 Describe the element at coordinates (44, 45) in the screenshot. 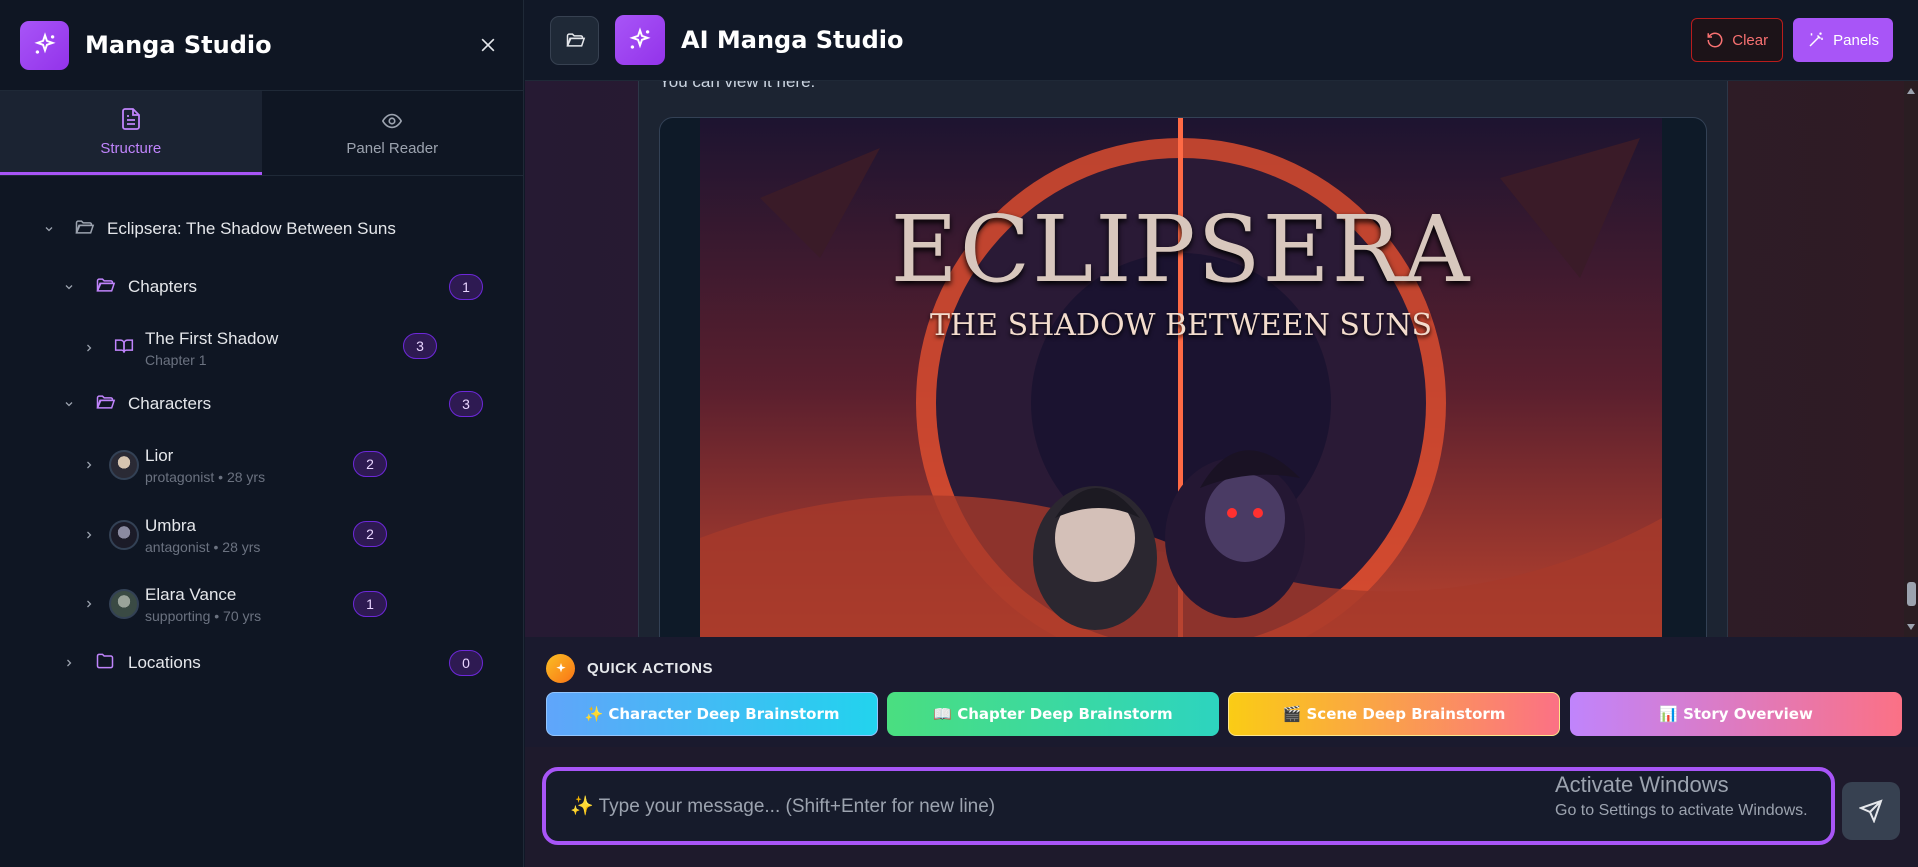

I see `sparkles-logo-icon` at that location.